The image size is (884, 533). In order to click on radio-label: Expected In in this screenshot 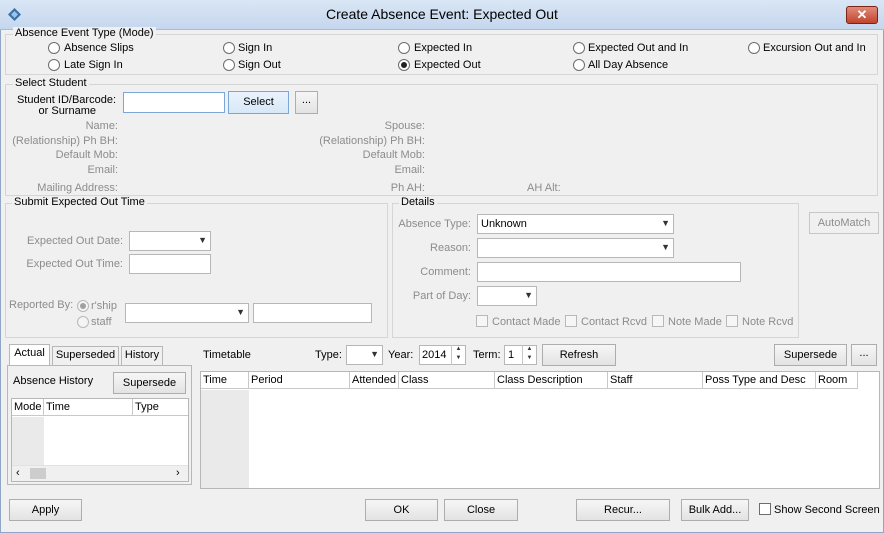, I will do `click(443, 48)`.